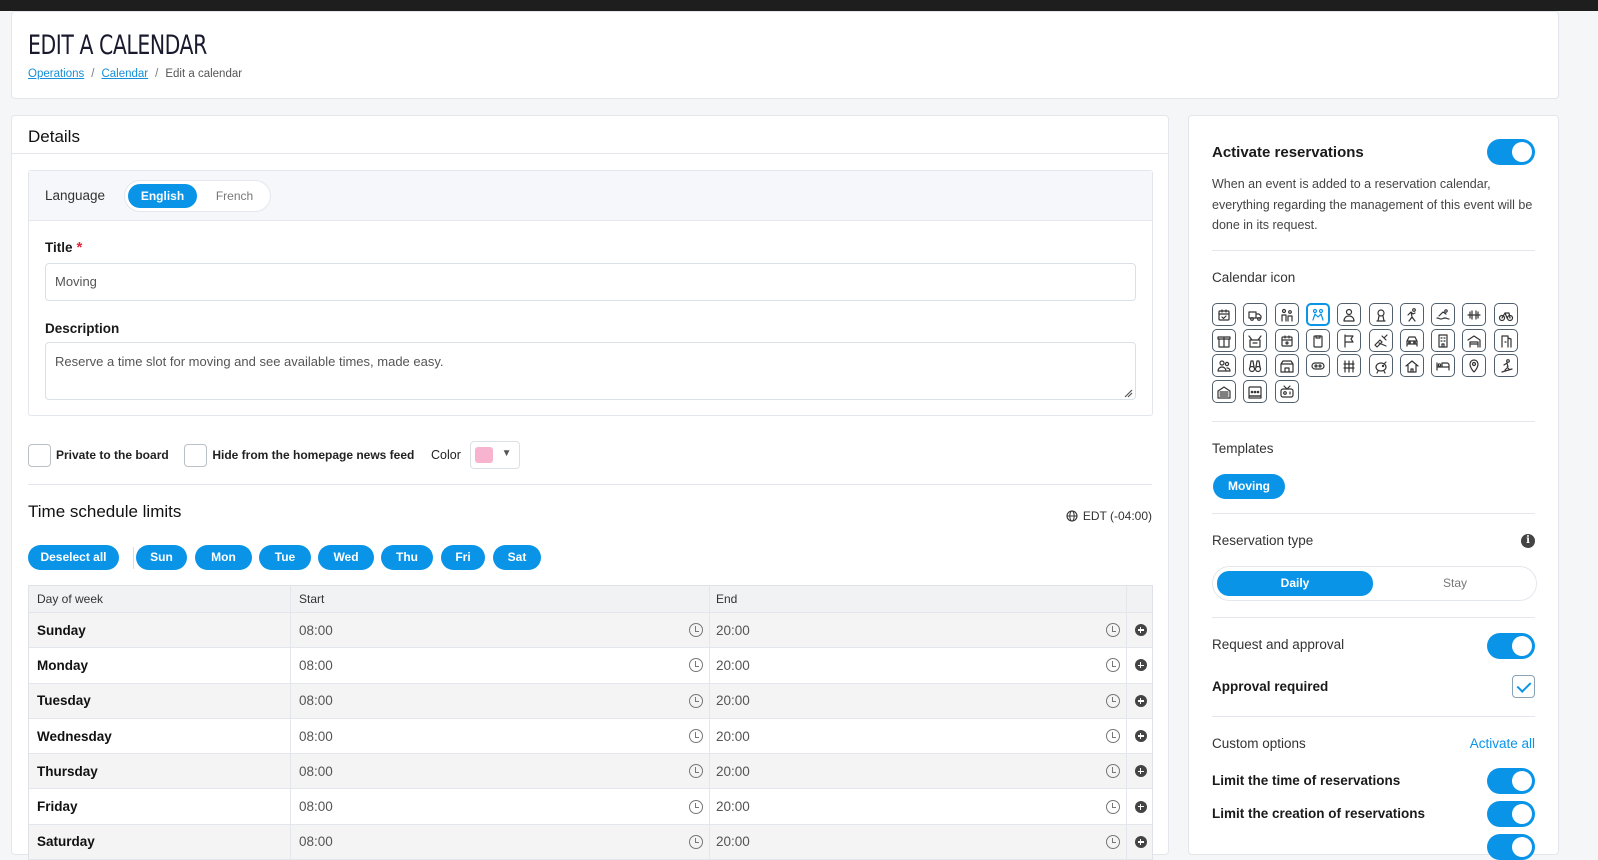  Describe the element at coordinates (1511, 781) in the screenshot. I see `limit-time-toggle` at that location.